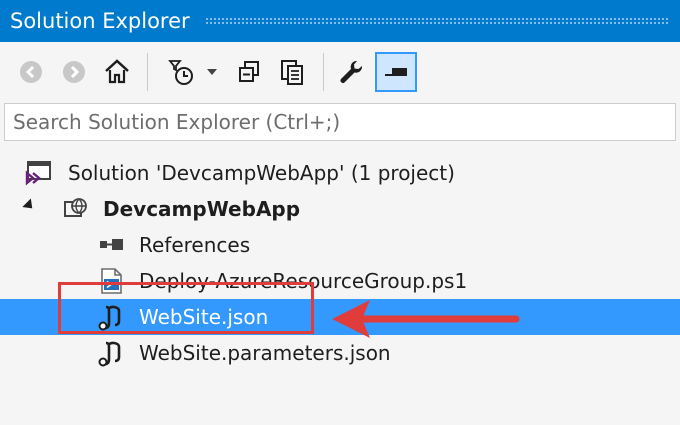 This screenshot has height=425, width=680. I want to click on forward-button, so click(74, 72).